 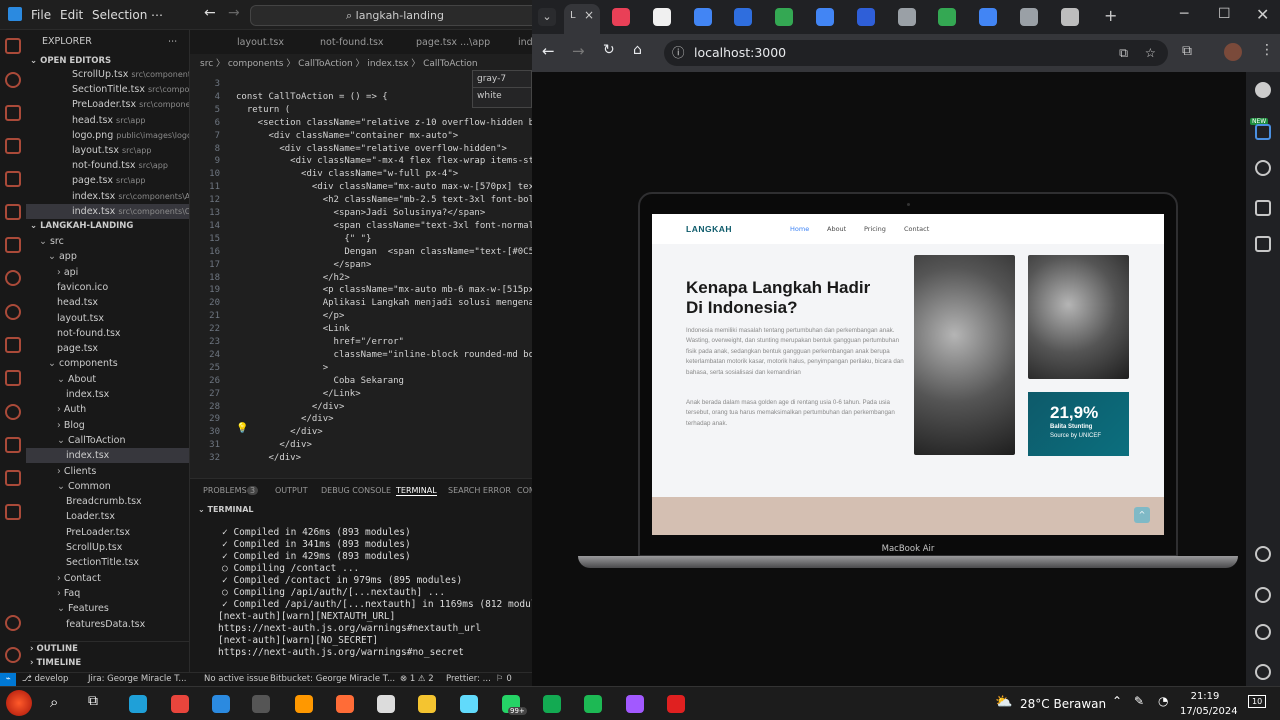 I want to click on vscode-icon, so click(x=221, y=704).